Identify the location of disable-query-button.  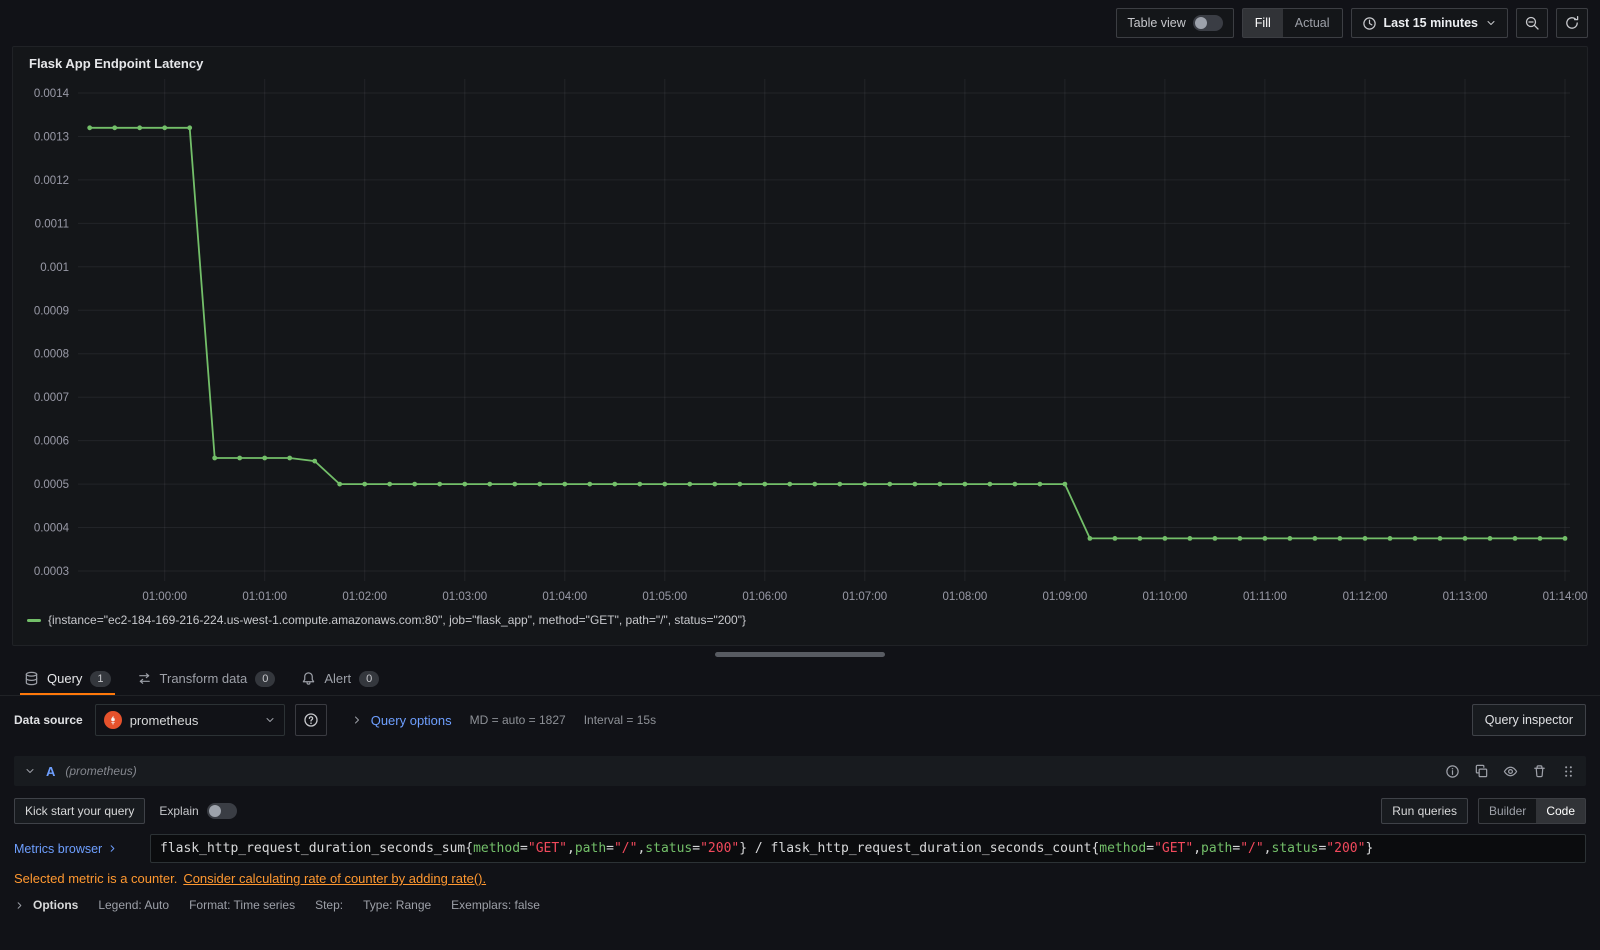
(1510, 771).